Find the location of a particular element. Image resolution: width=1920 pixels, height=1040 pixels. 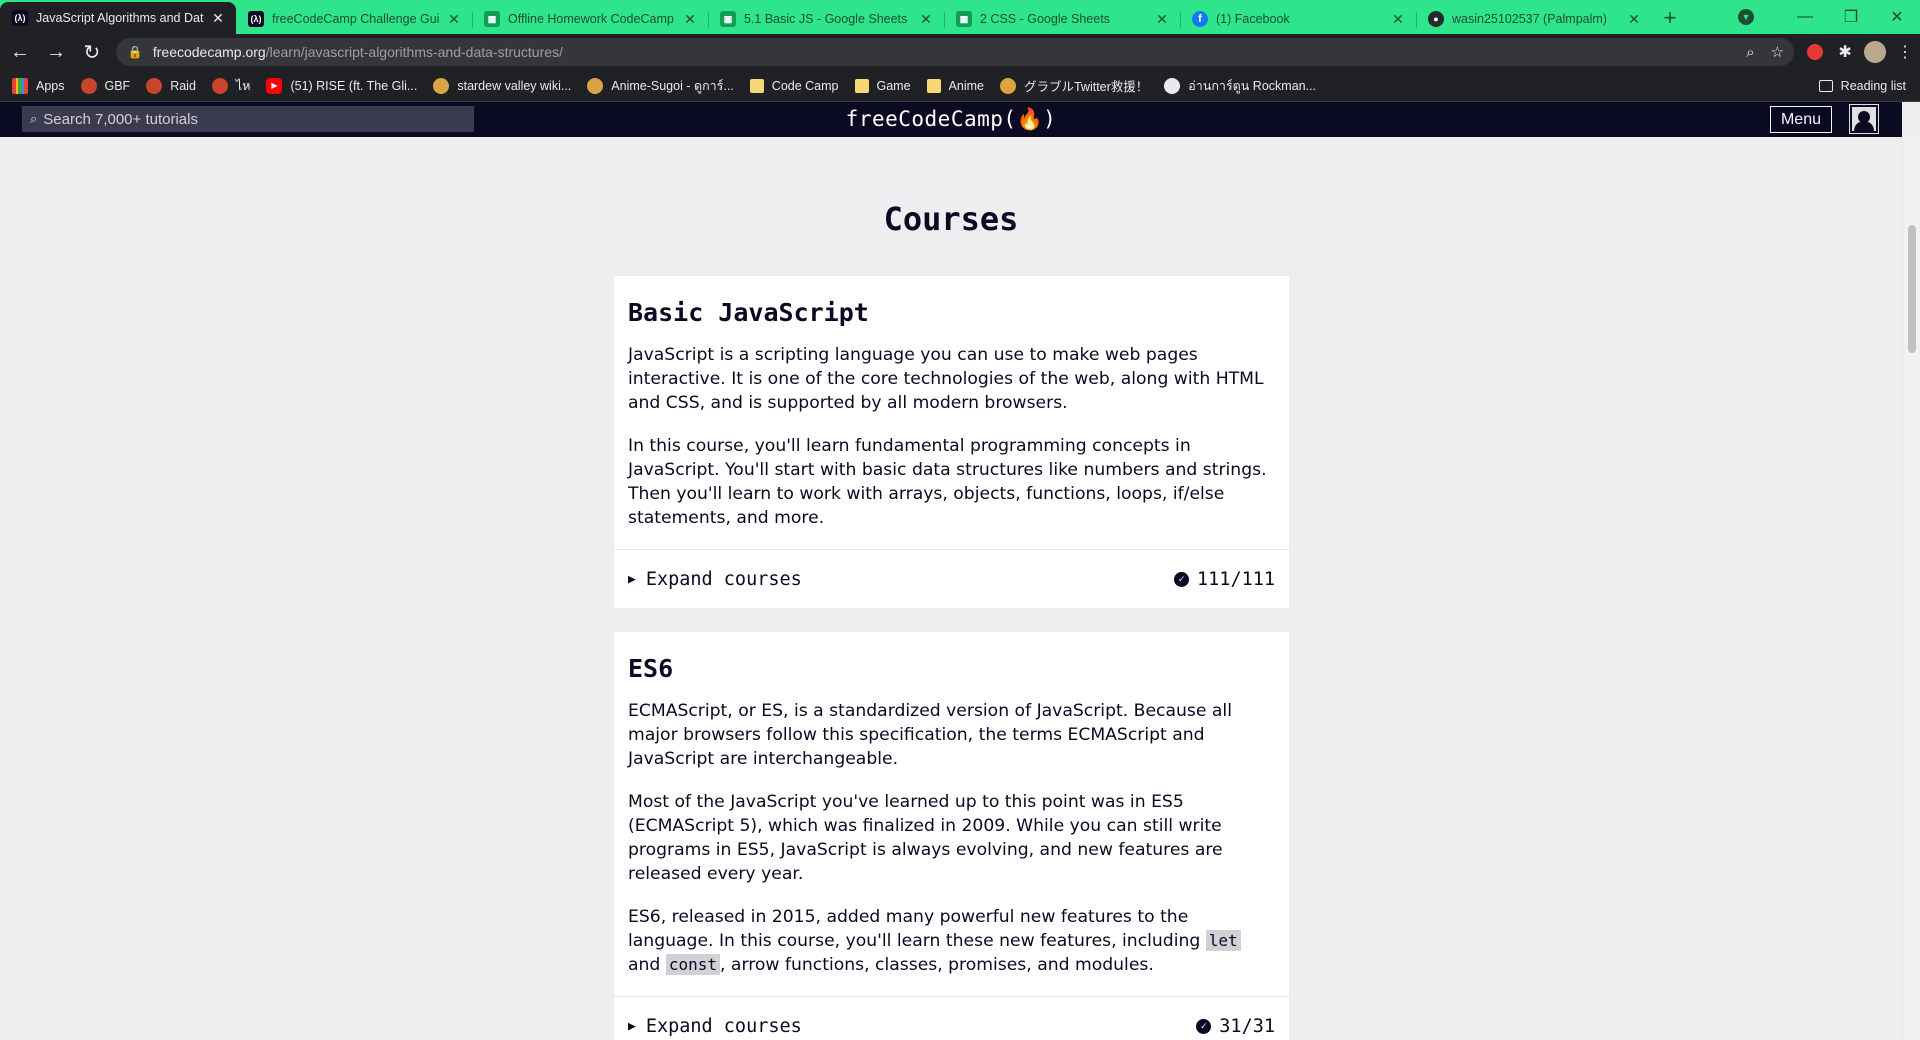

page-scrollbar is located at coordinates (1911, 588).